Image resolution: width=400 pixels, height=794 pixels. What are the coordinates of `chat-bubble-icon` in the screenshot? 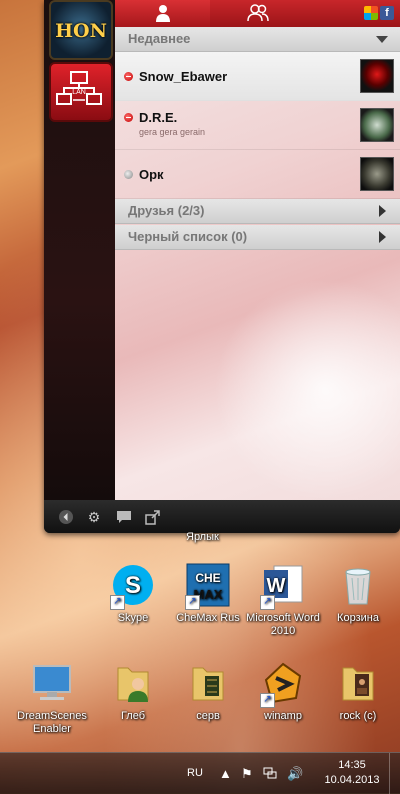 It's located at (124, 517).